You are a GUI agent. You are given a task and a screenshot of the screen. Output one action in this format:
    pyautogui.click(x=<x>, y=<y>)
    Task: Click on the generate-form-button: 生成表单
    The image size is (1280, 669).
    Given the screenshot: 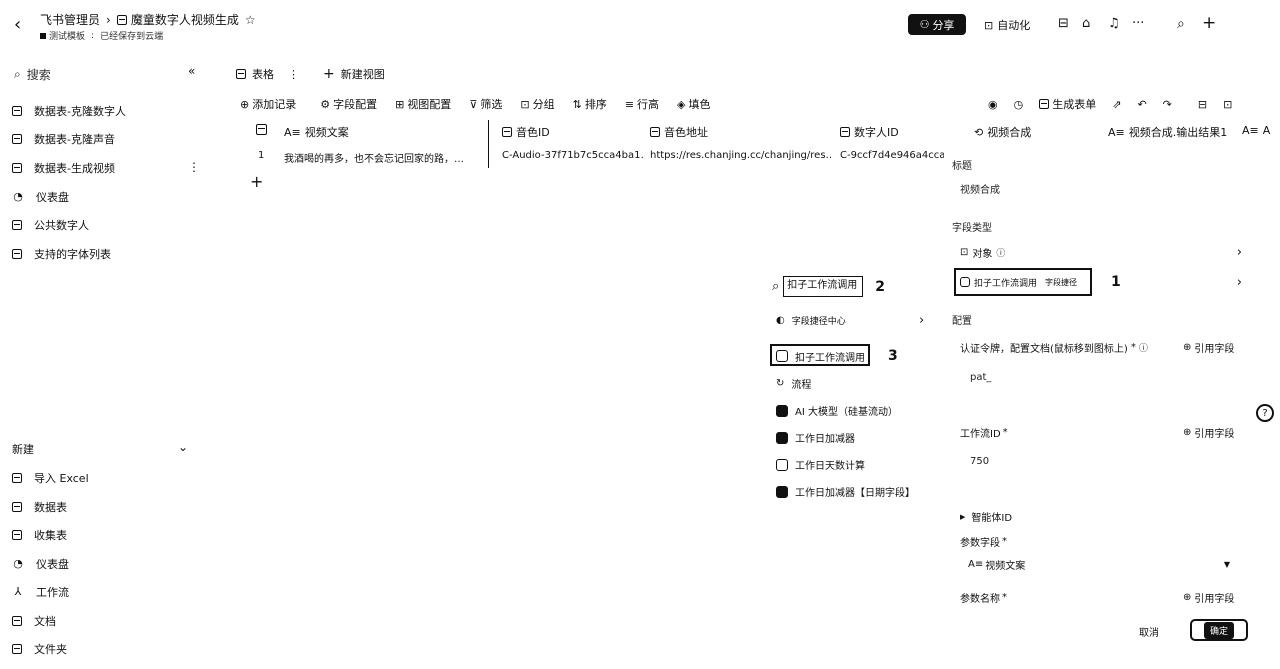 What is the action you would take?
    pyautogui.click(x=1067, y=104)
    